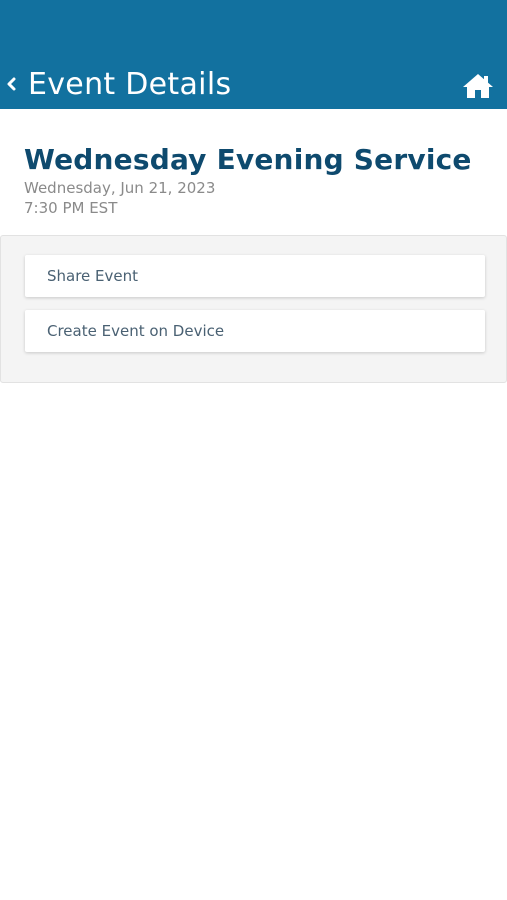  Describe the element at coordinates (71, 208) in the screenshot. I see `event-time: 7:30 PM EST` at that location.